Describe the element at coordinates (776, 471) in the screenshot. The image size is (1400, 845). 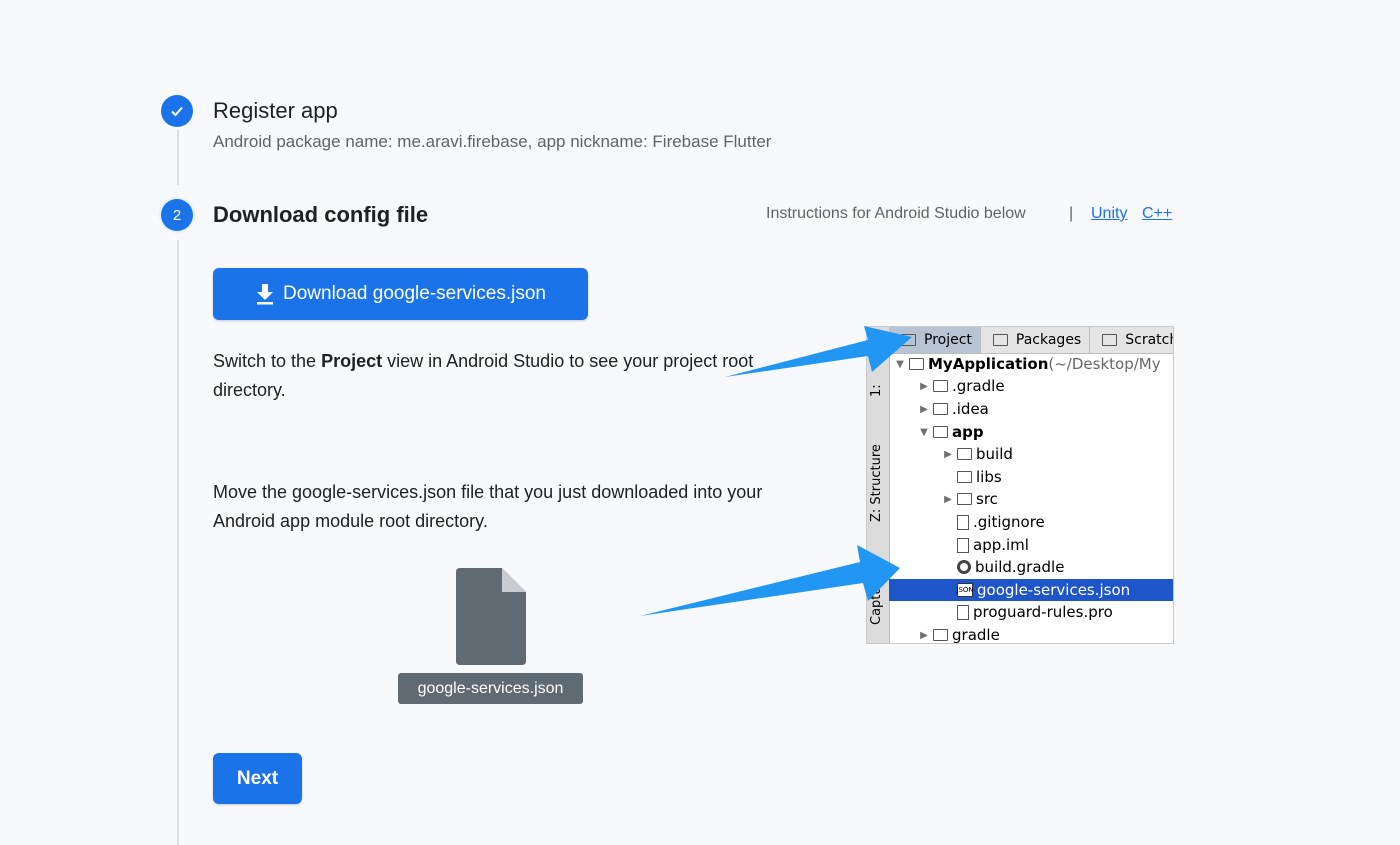
I see `pointer-arrows` at that location.